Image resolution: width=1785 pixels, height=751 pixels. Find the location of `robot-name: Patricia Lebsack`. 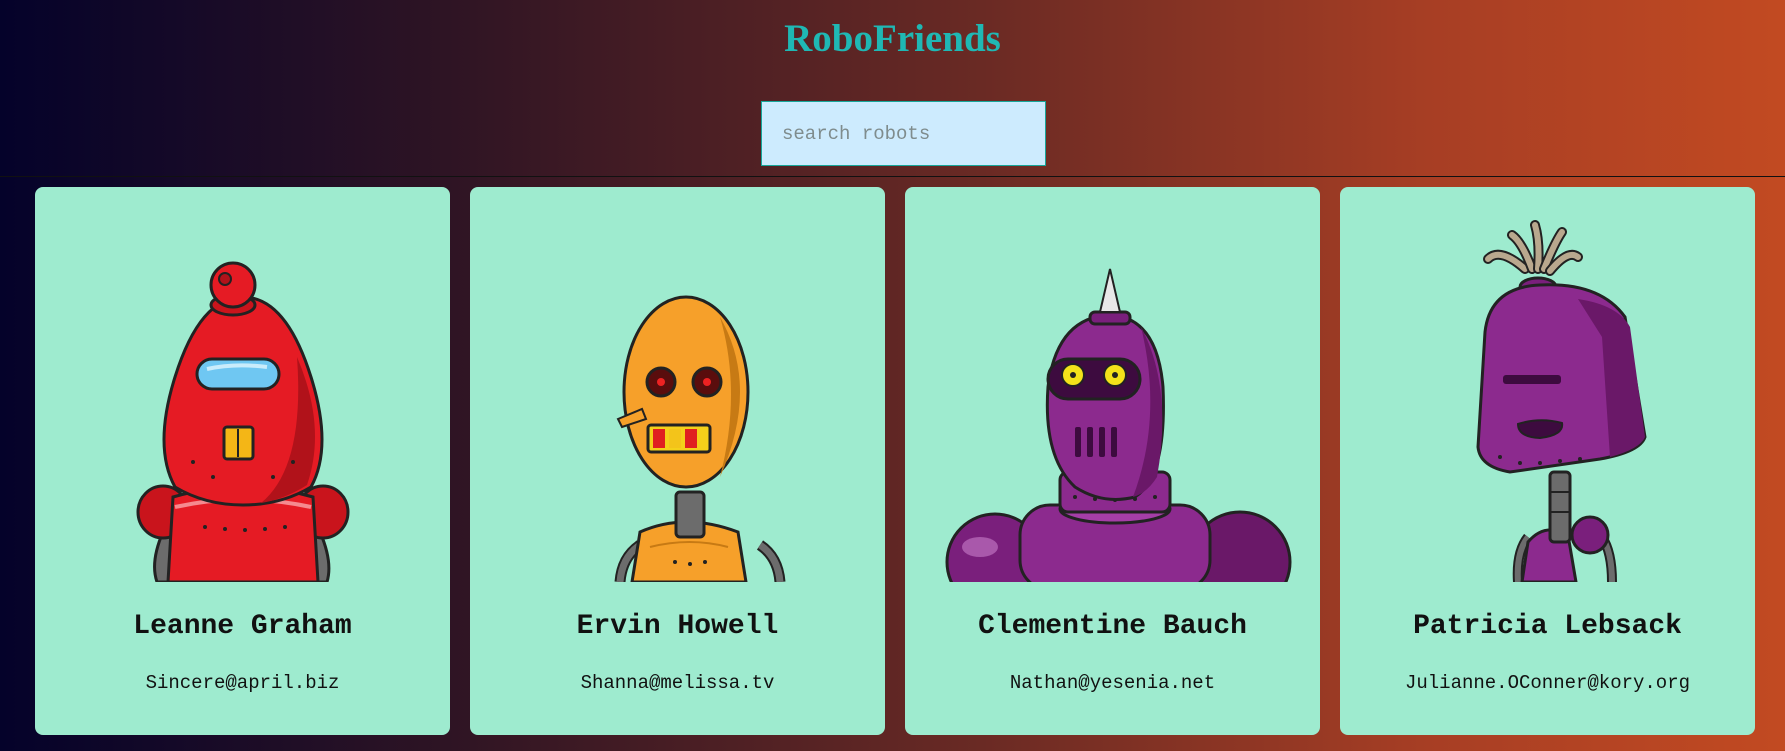

robot-name: Patricia Lebsack is located at coordinates (1547, 626).